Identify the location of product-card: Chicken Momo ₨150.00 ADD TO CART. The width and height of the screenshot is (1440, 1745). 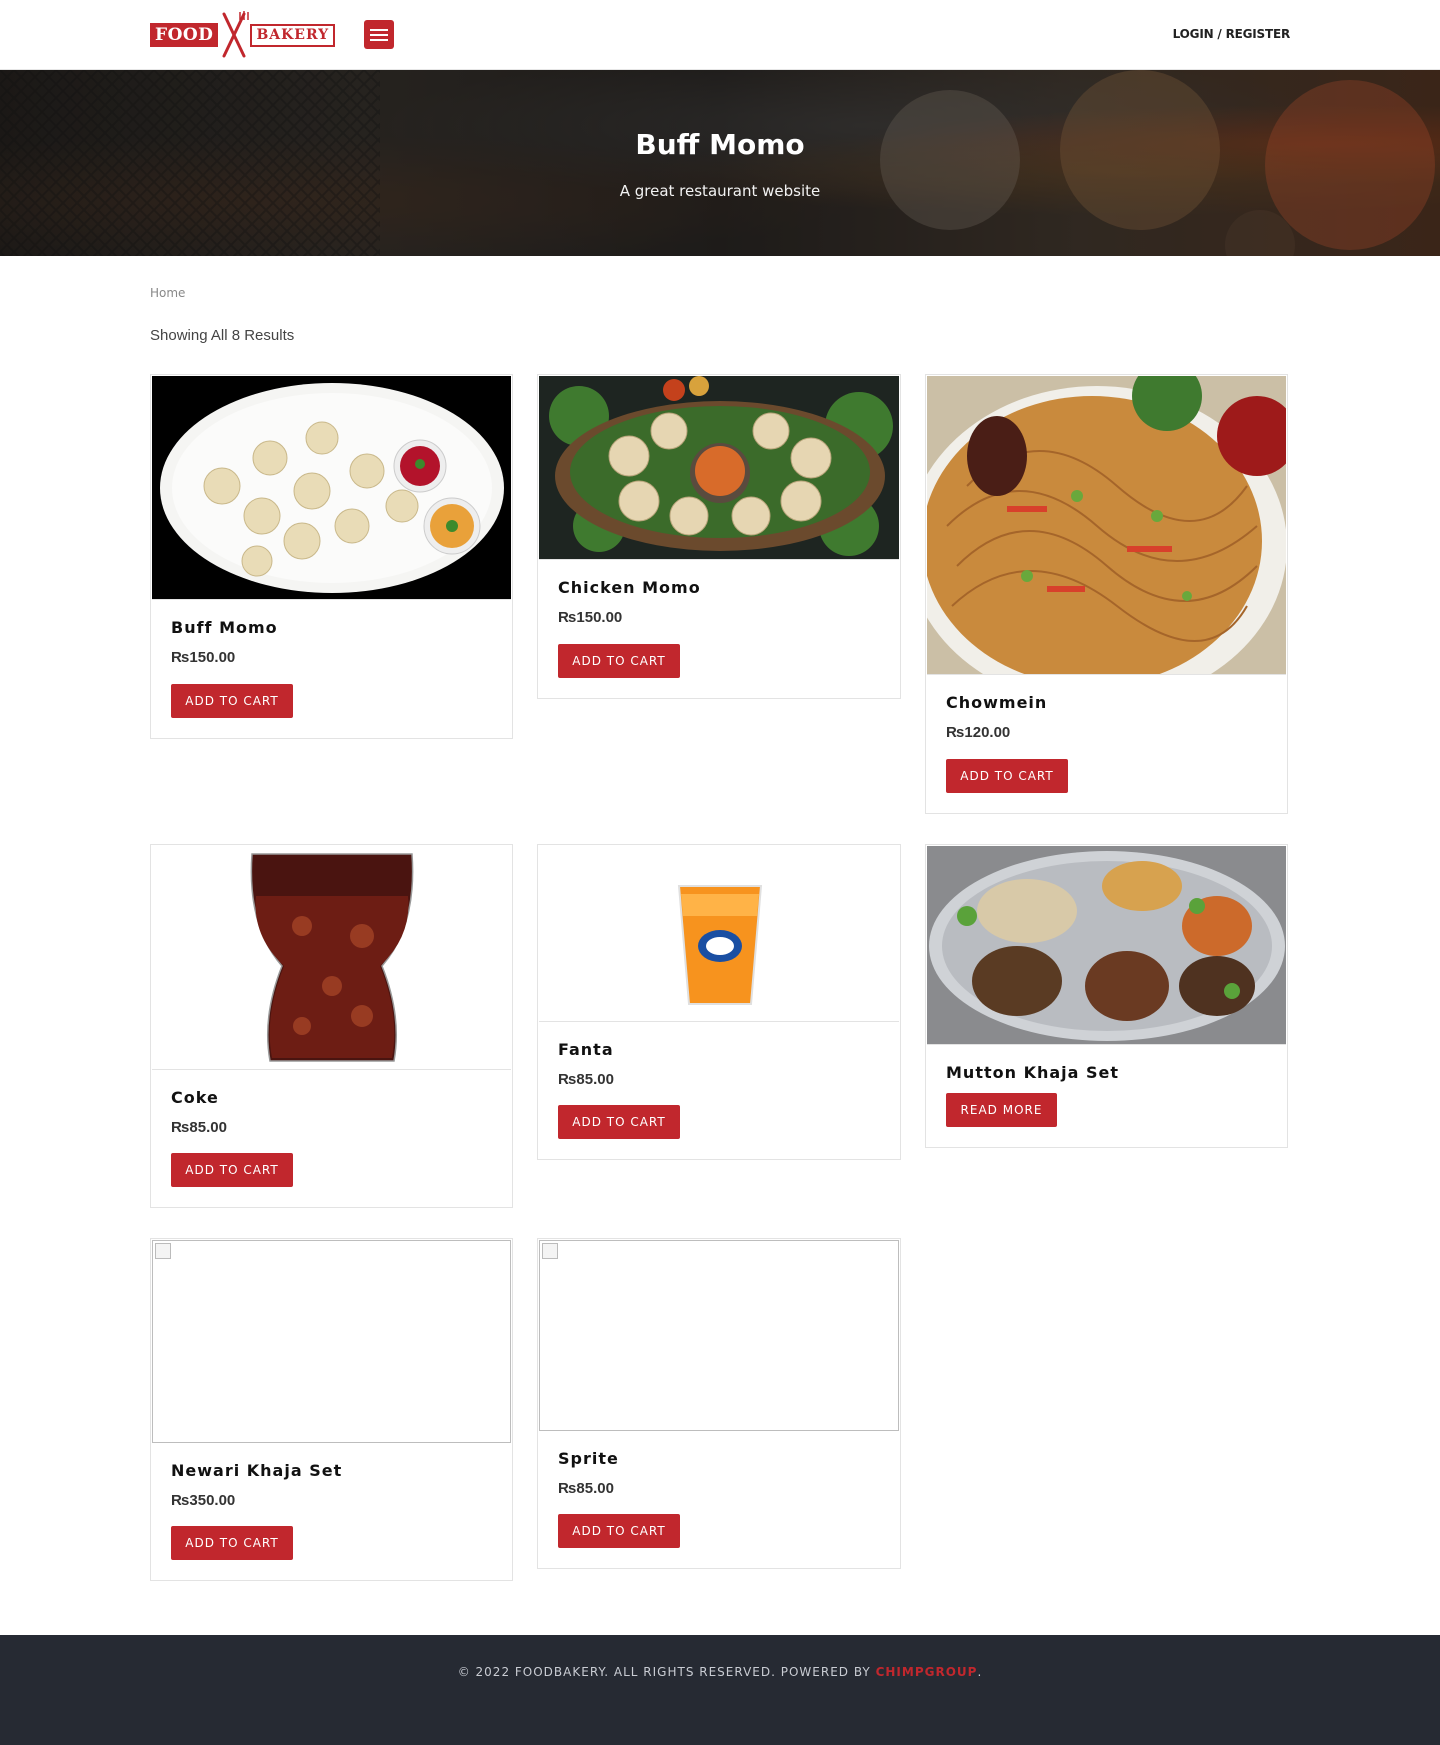
(719, 536).